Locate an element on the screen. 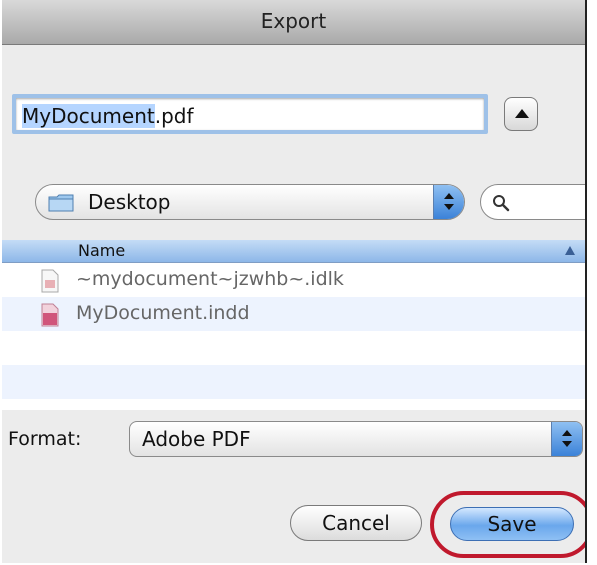 The image size is (597, 565). filename-selected-text: MyDocument is located at coordinates (88, 116).